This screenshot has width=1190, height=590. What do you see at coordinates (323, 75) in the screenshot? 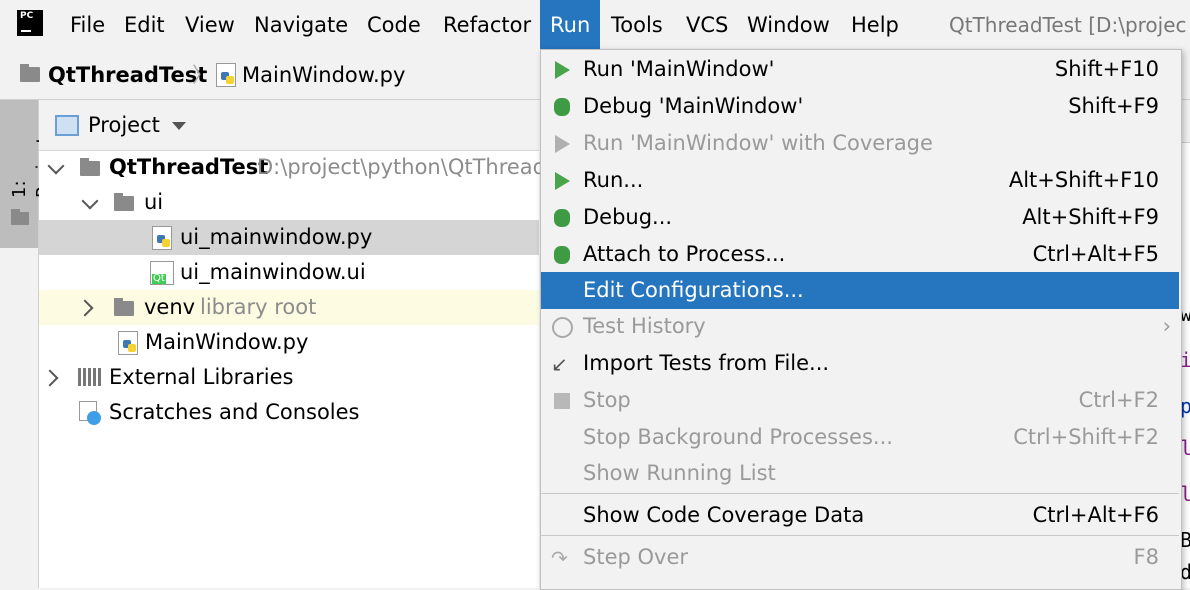
I see `breadcrumb-file: MainWindow.py` at bounding box center [323, 75].